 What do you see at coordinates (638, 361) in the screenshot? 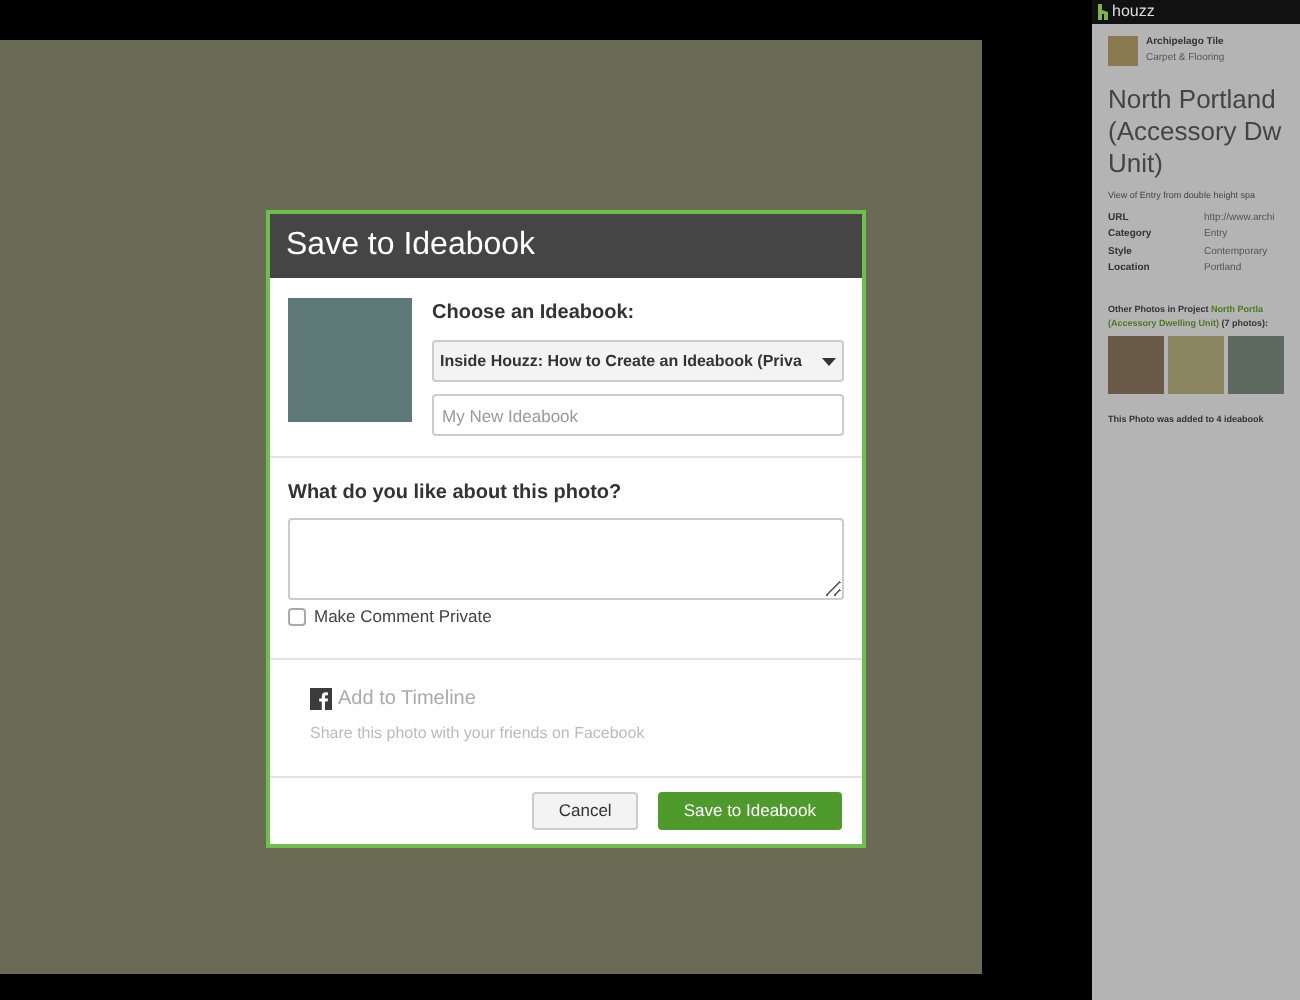
I see `ideabook-select: Inside Houzz: How to Create an Ideabook (Priva` at bounding box center [638, 361].